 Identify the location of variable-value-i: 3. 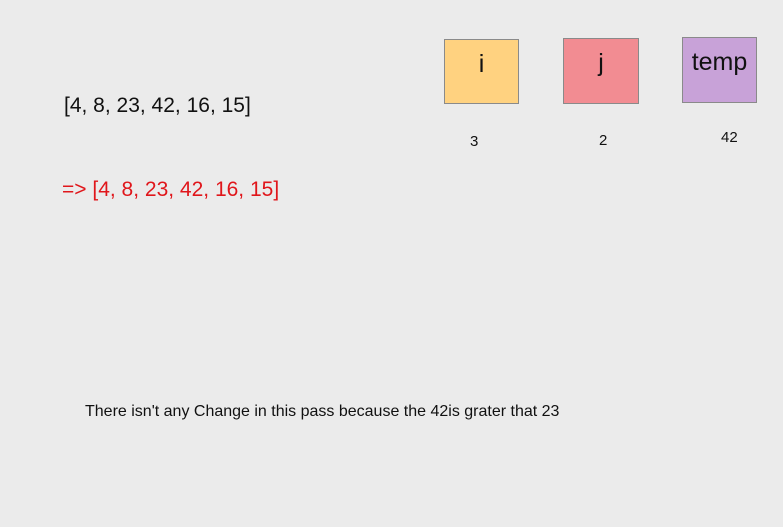
(474, 141).